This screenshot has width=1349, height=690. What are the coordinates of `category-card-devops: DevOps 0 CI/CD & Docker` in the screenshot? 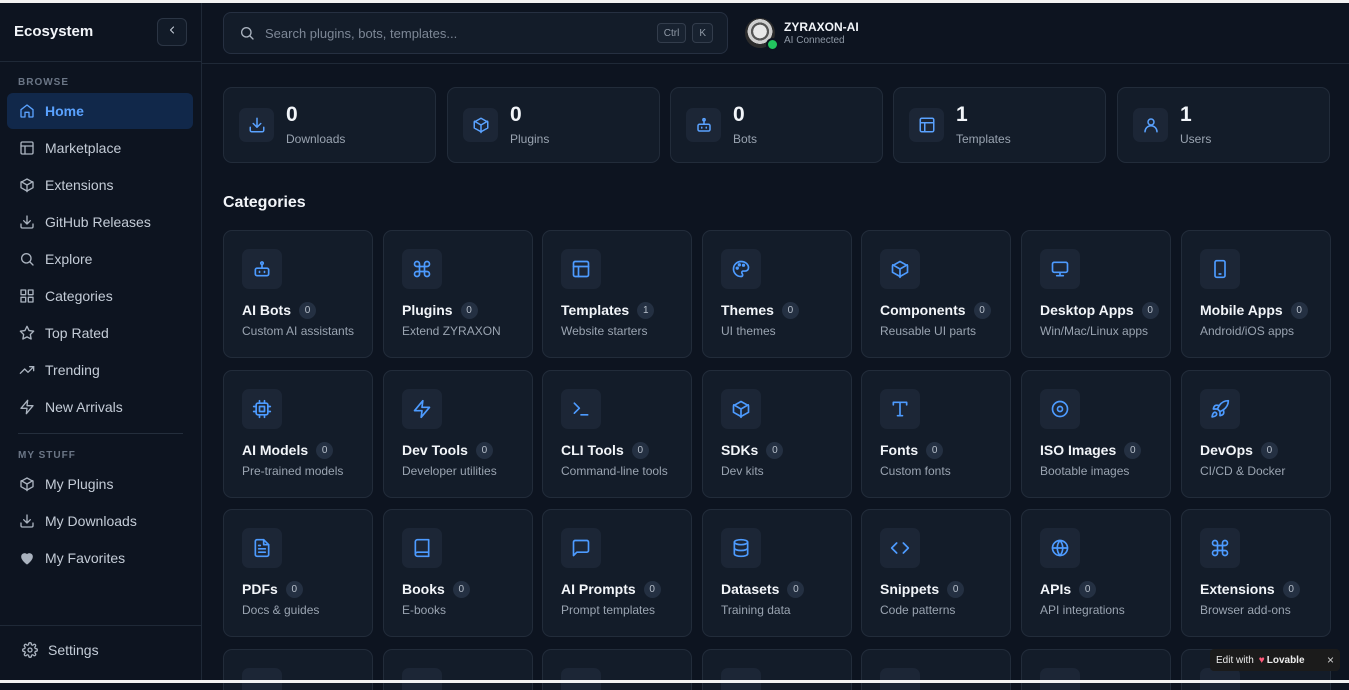 It's located at (1256, 434).